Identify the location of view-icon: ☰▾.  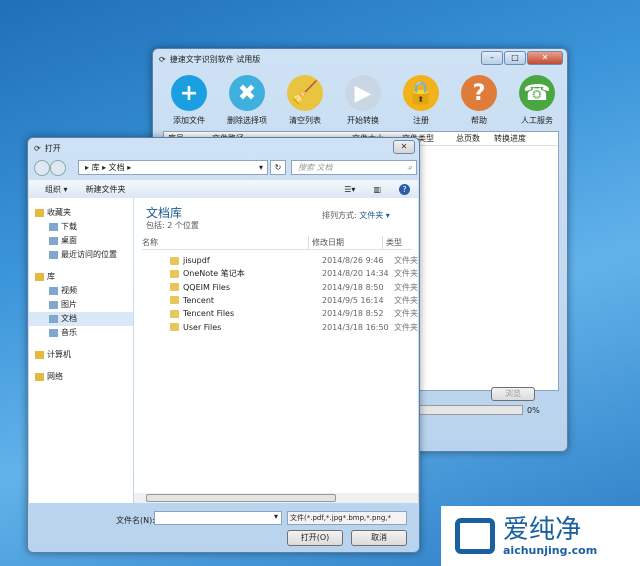
(349, 189).